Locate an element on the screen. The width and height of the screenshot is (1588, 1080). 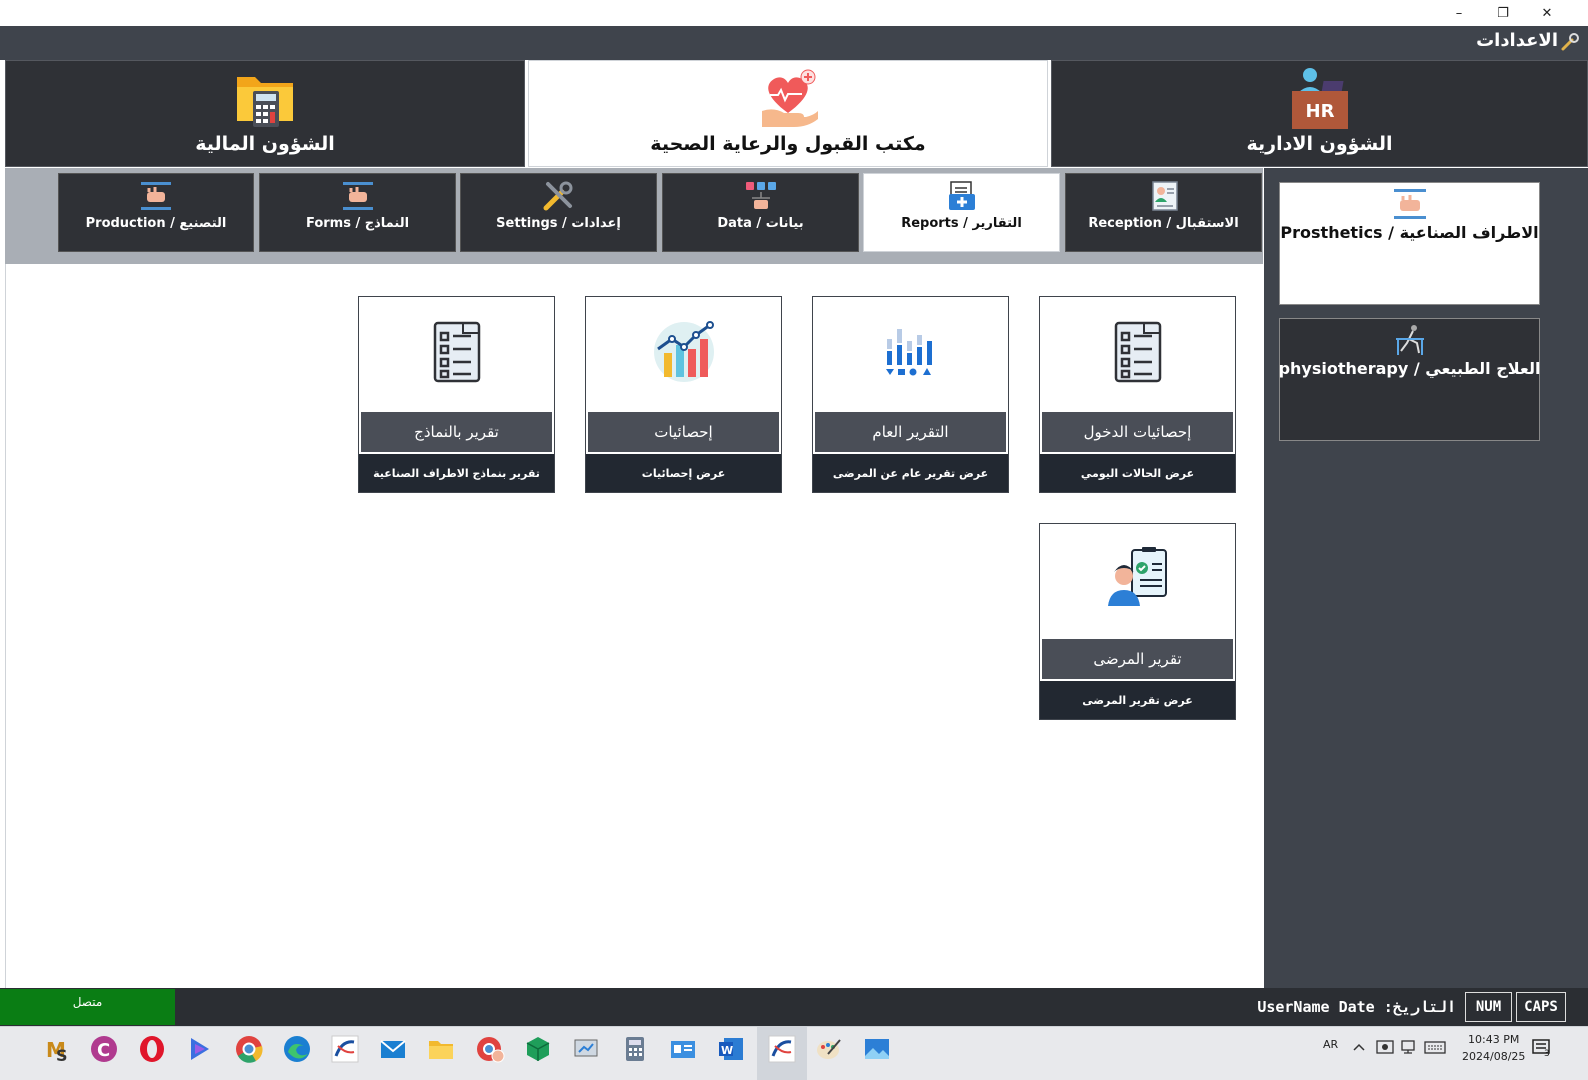
reception-icon is located at coordinates (1164, 196).